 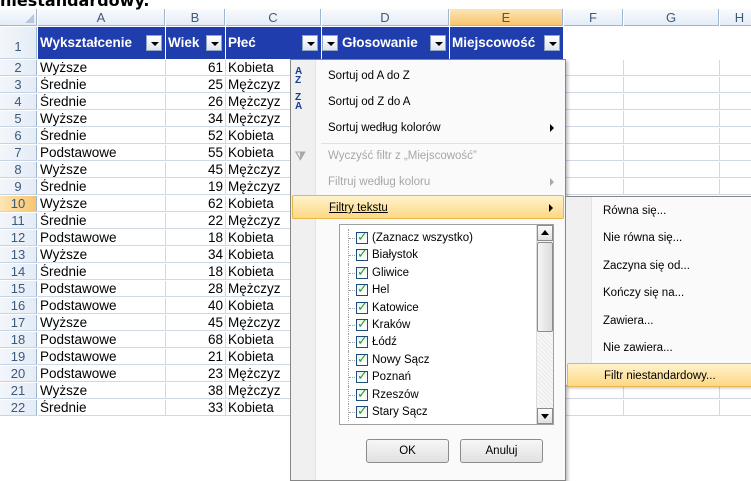 I want to click on menu-item-filter-color: Filtruj według koloru, so click(x=428, y=182).